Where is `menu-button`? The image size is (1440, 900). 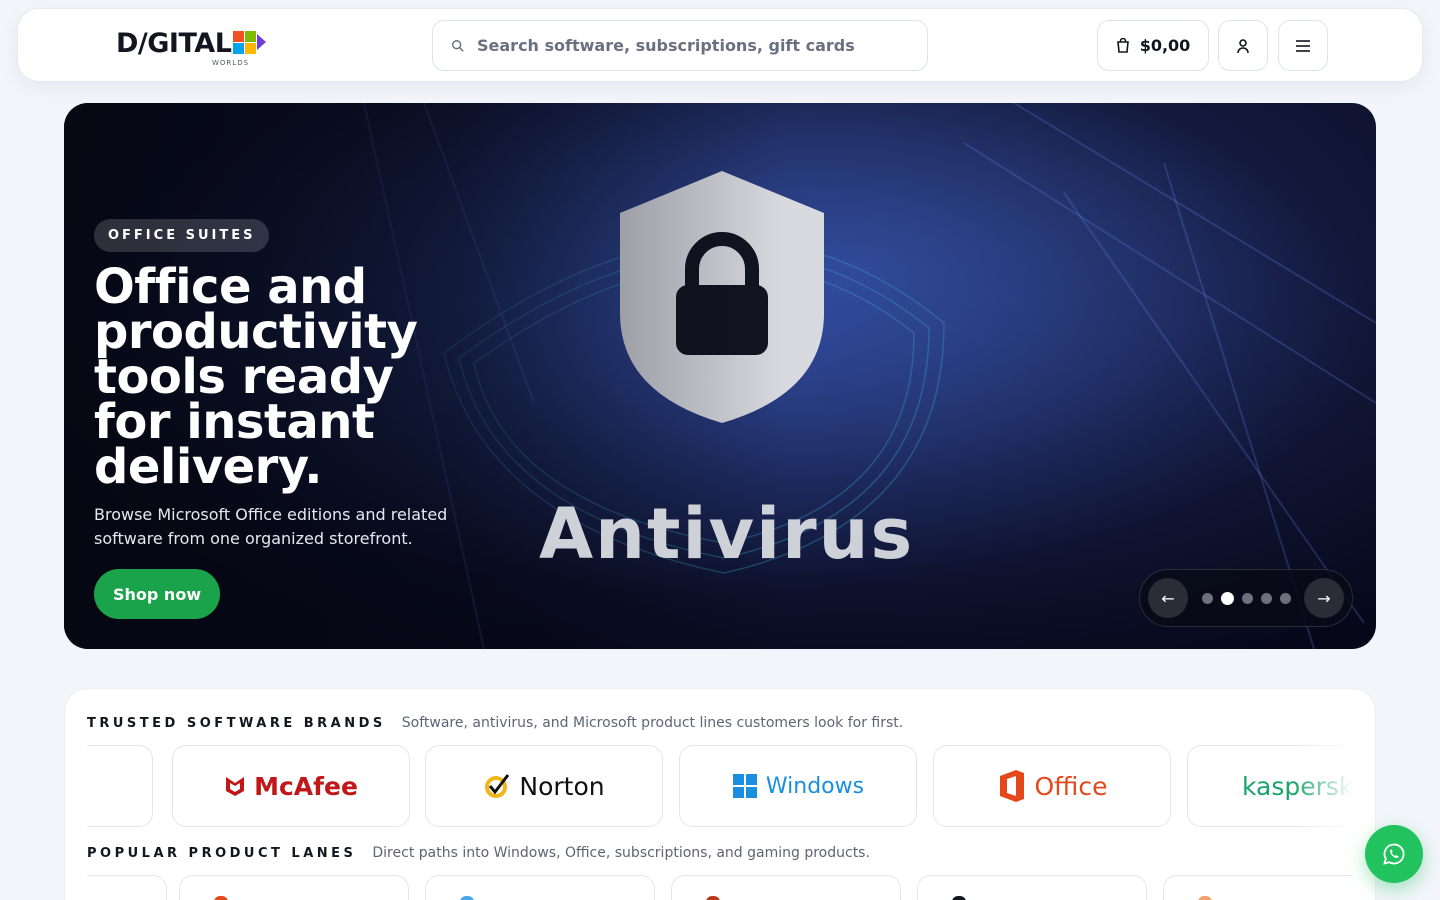 menu-button is located at coordinates (1303, 45).